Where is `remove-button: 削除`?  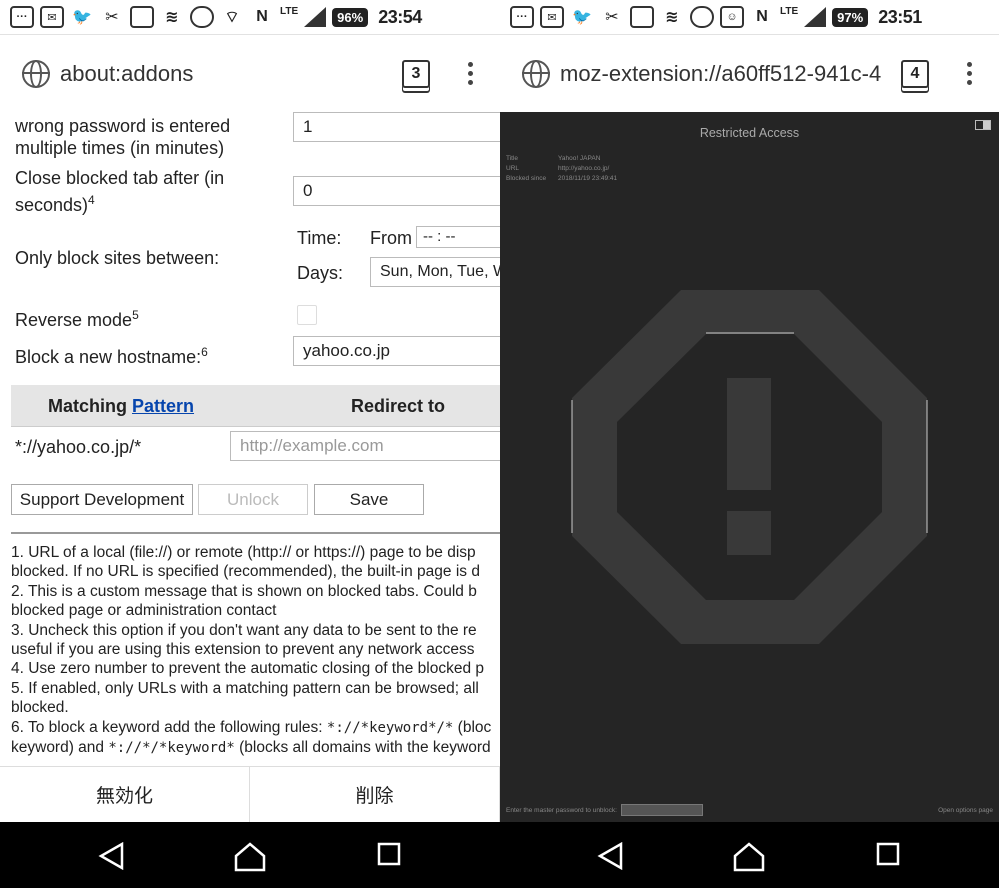 remove-button: 削除 is located at coordinates (375, 794).